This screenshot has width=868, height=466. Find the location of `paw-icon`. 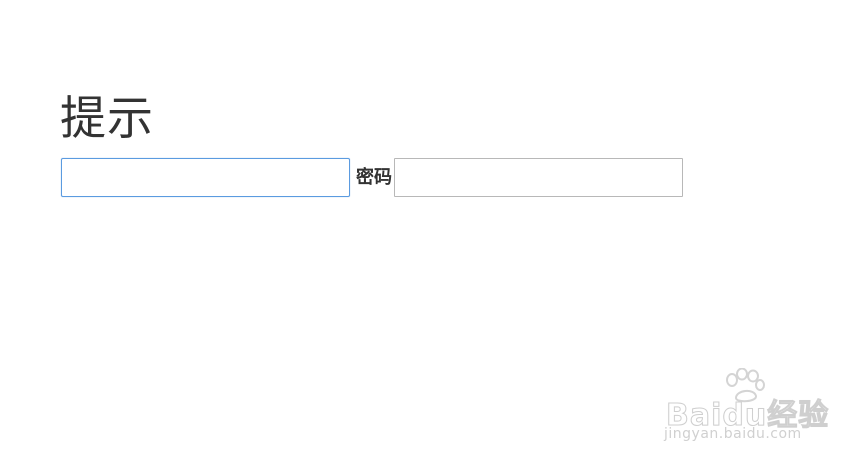

paw-icon is located at coordinates (745, 385).